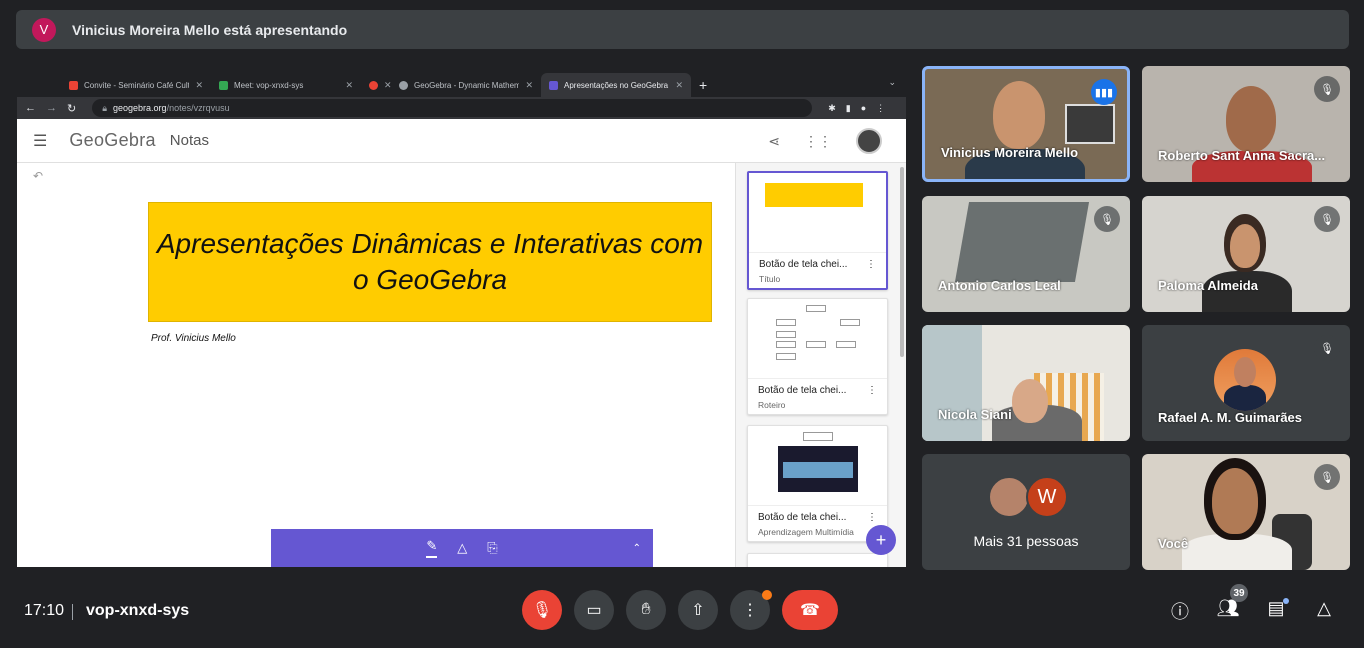  I want to click on participant-avatar, so click(1245, 380).